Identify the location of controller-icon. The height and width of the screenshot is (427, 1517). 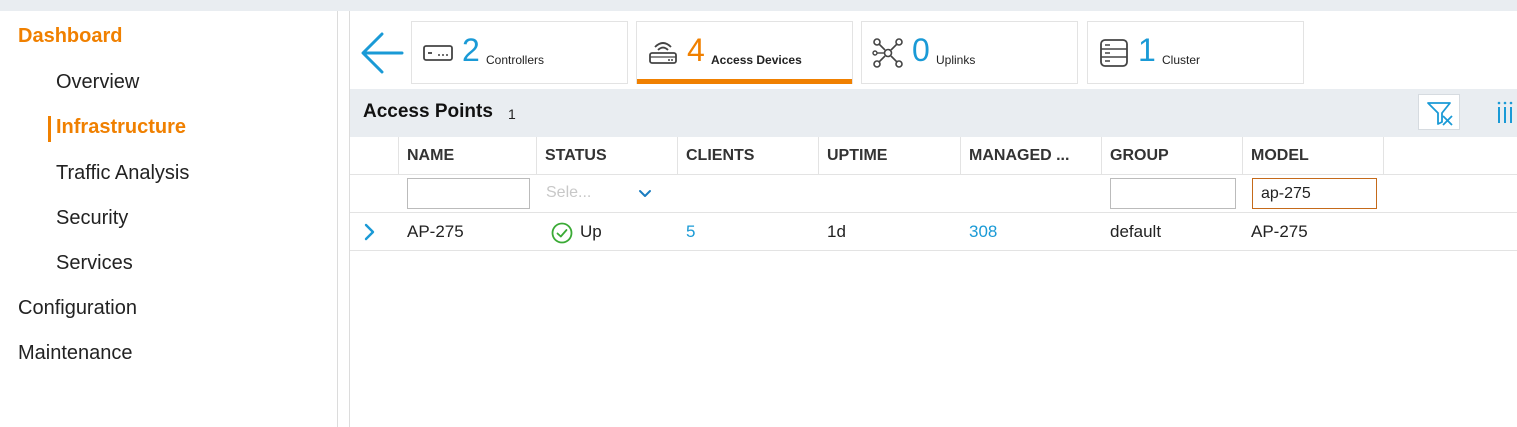
(438, 53).